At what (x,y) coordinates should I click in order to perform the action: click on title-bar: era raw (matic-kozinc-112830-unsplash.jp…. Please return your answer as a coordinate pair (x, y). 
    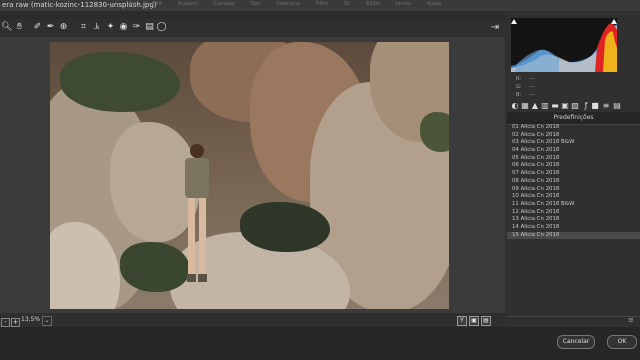
    Looking at the image, I should click on (320, 5).